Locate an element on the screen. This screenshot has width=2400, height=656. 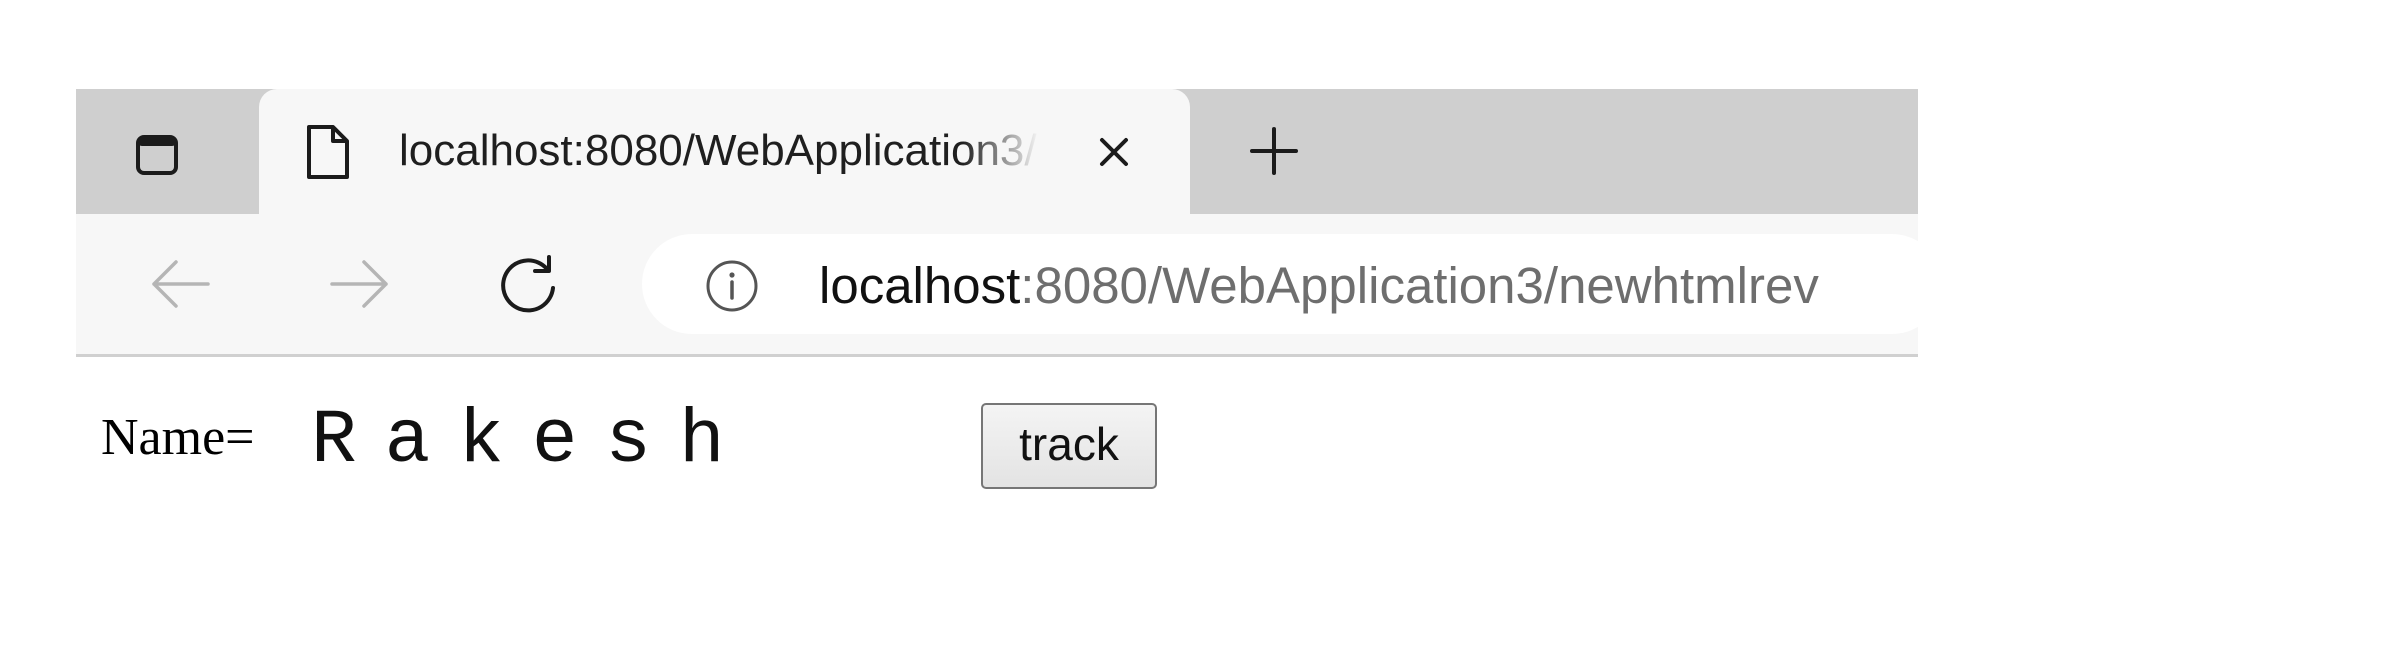
name-value: Rakesh is located at coordinates (532, 441).